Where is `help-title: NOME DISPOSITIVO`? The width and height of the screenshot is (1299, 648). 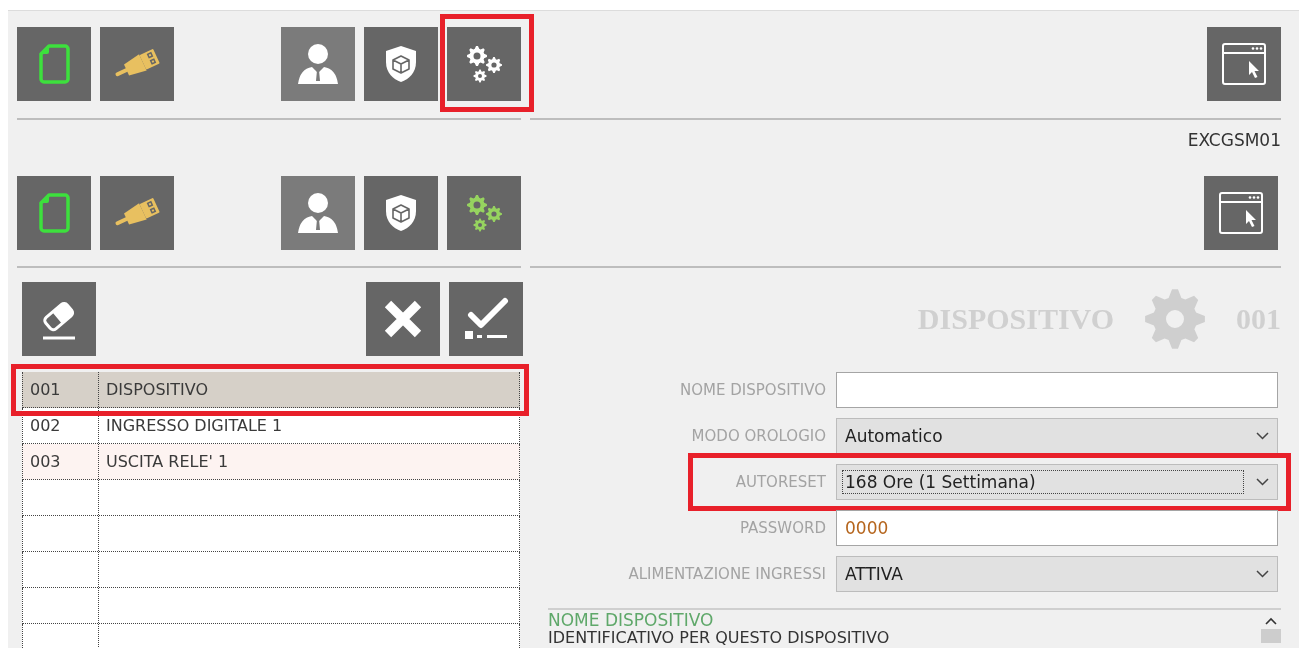
help-title: NOME DISPOSITIVO is located at coordinates (631, 620).